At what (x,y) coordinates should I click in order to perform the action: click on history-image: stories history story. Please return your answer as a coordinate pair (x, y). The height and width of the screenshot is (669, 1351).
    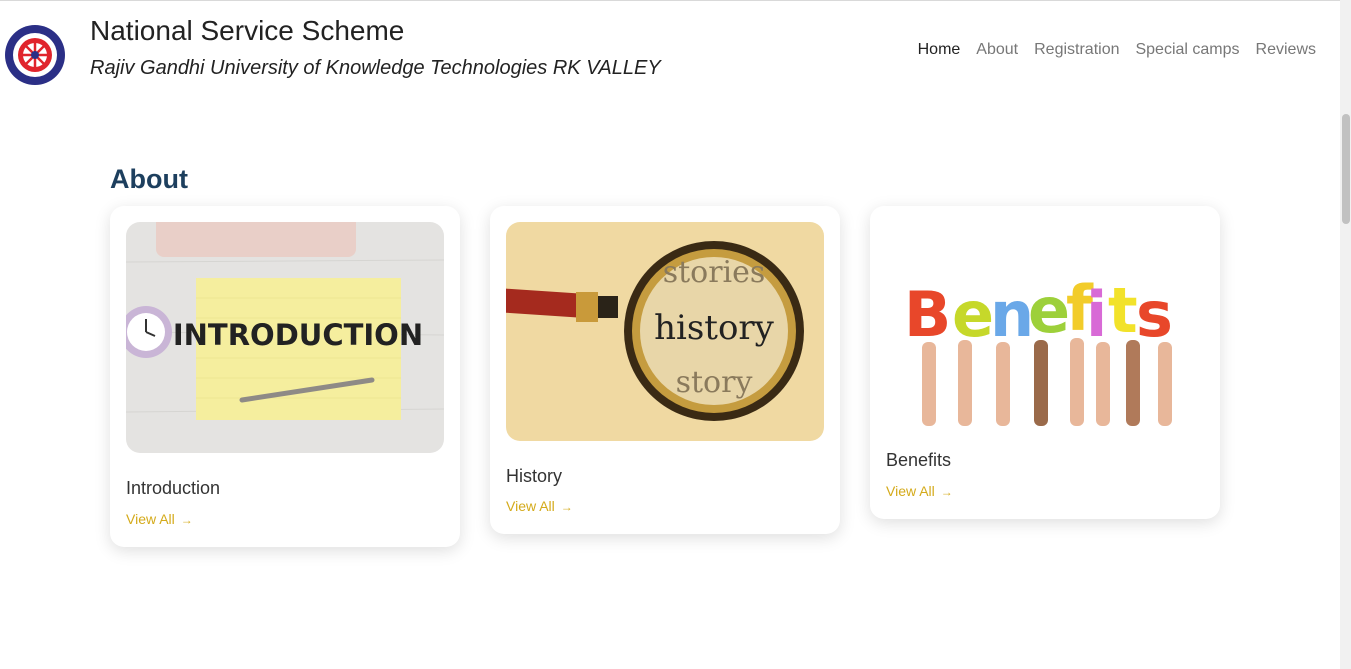
    Looking at the image, I should click on (665, 331).